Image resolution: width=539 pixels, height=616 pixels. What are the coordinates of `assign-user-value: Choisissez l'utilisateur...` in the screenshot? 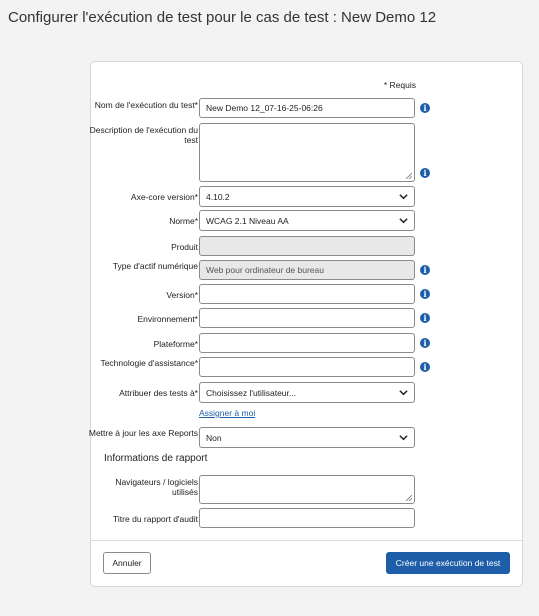 It's located at (251, 392).